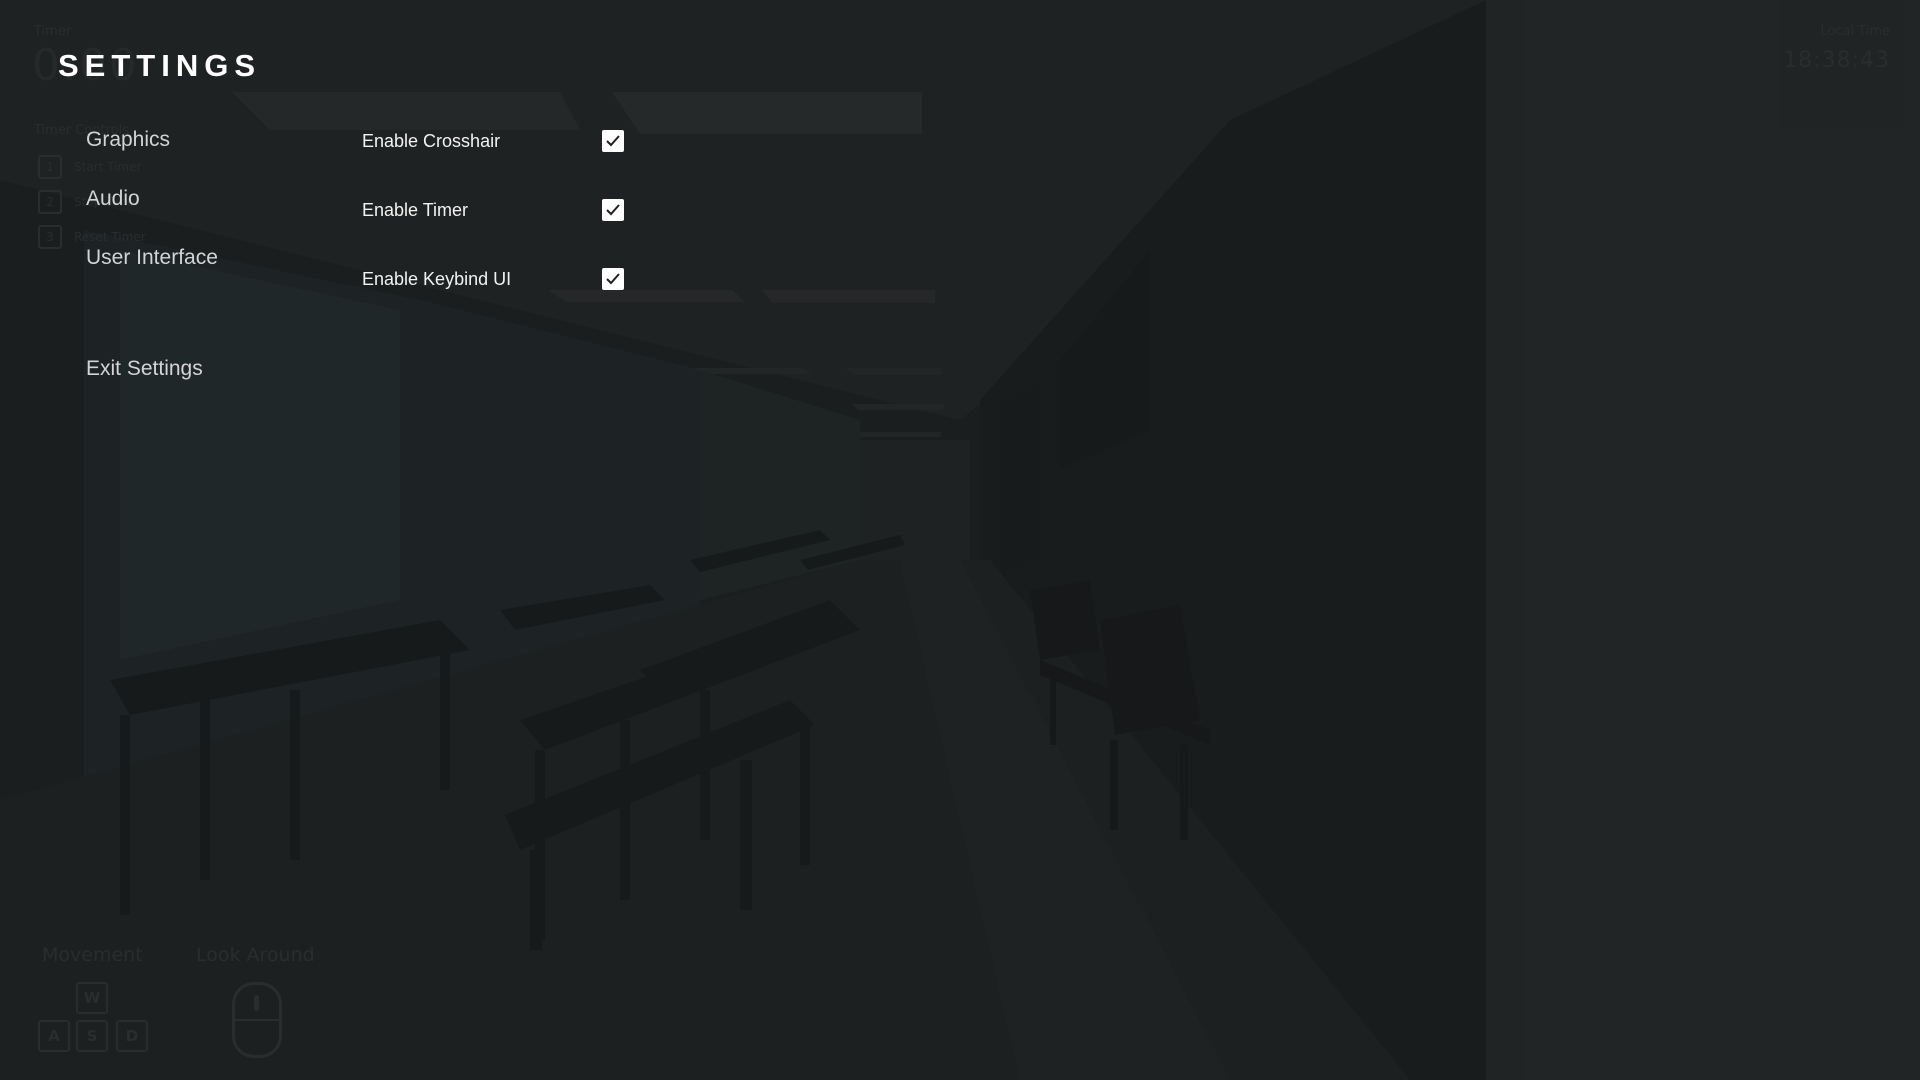 The width and height of the screenshot is (1920, 1080). Describe the element at coordinates (144, 369) in the screenshot. I see `exit-settings-button: Exit Settings` at that location.